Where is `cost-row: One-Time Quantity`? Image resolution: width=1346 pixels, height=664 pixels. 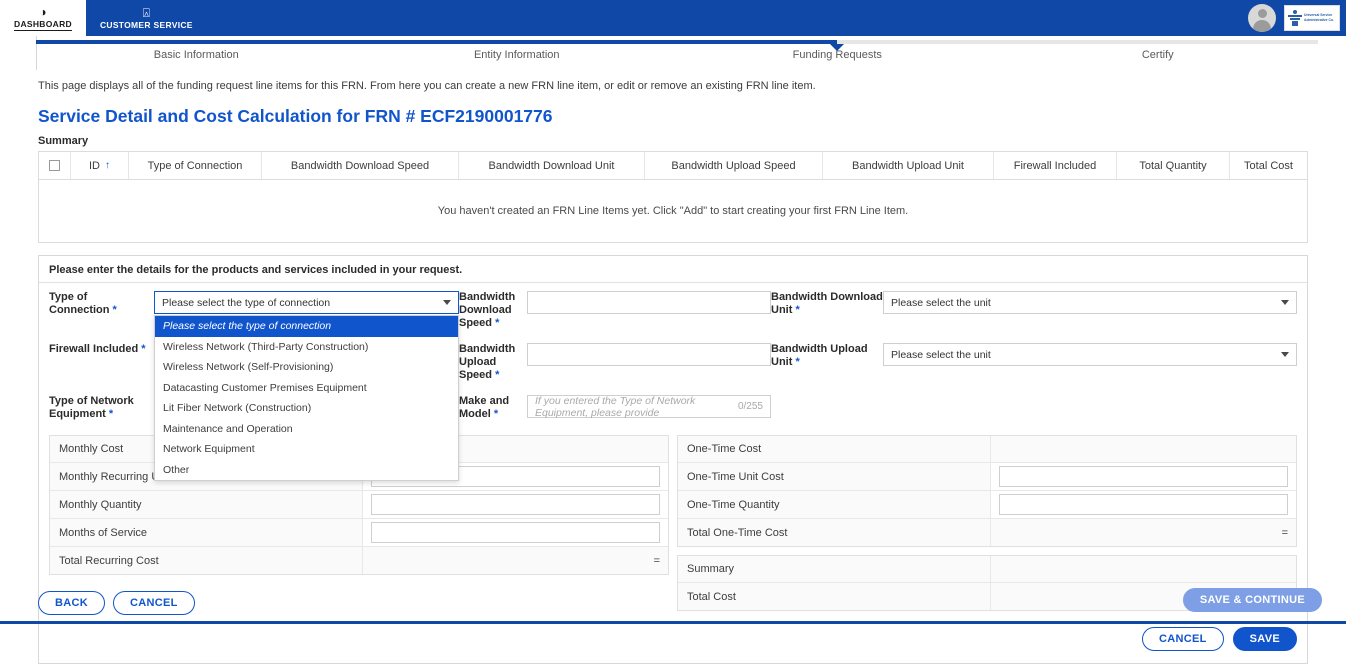
cost-row: One-Time Quantity is located at coordinates (987, 505).